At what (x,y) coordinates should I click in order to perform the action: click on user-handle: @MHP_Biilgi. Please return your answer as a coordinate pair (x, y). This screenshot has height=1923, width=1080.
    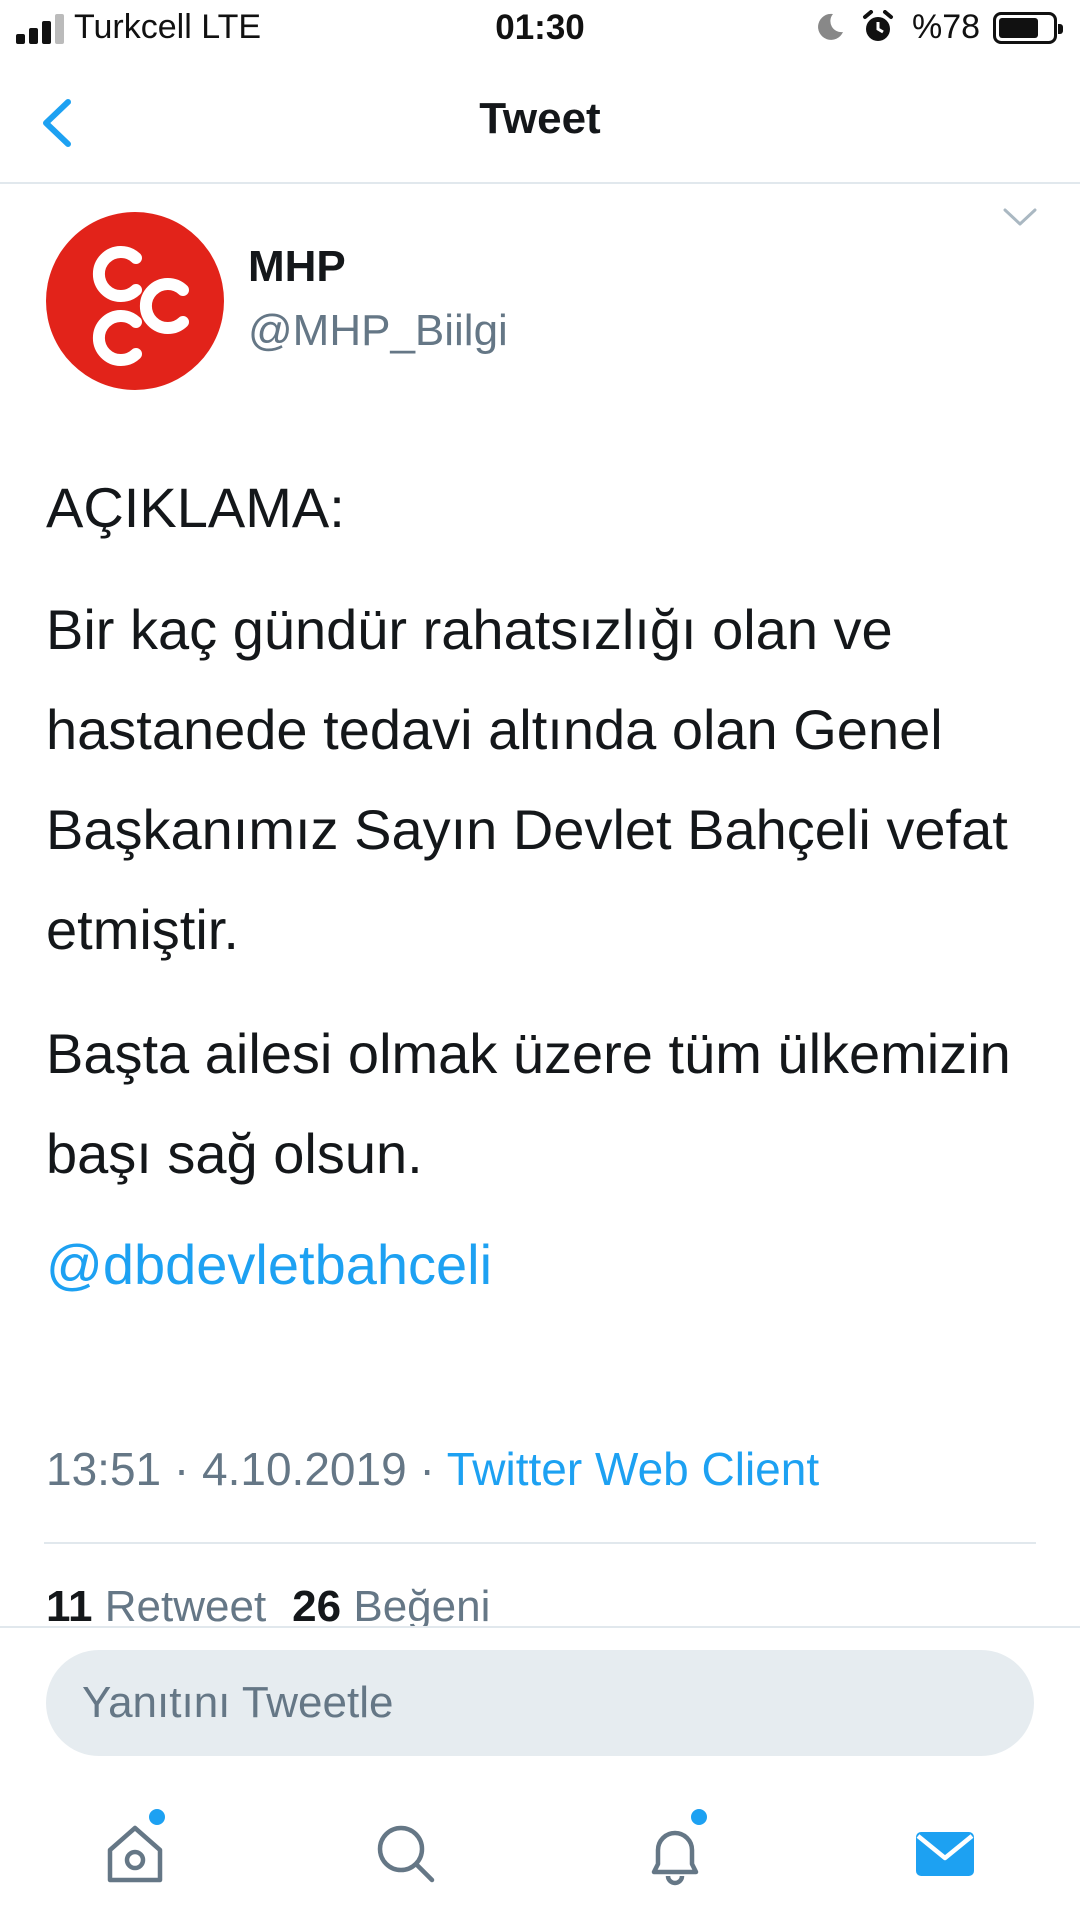
    Looking at the image, I should click on (378, 331).